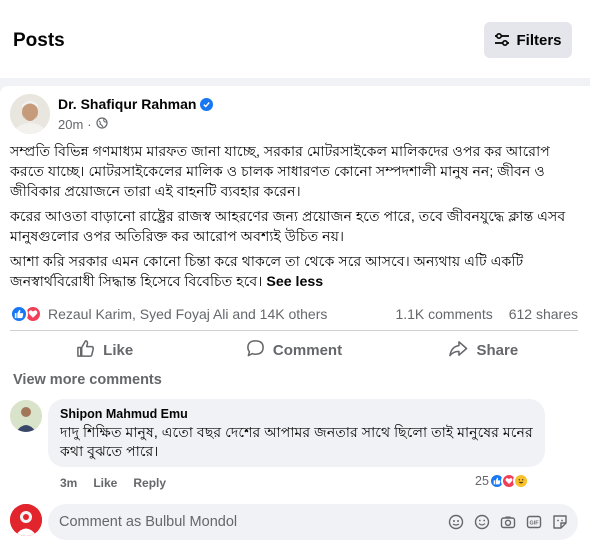 The width and height of the screenshot is (590, 548). I want to click on sticker-icon, so click(560, 522).